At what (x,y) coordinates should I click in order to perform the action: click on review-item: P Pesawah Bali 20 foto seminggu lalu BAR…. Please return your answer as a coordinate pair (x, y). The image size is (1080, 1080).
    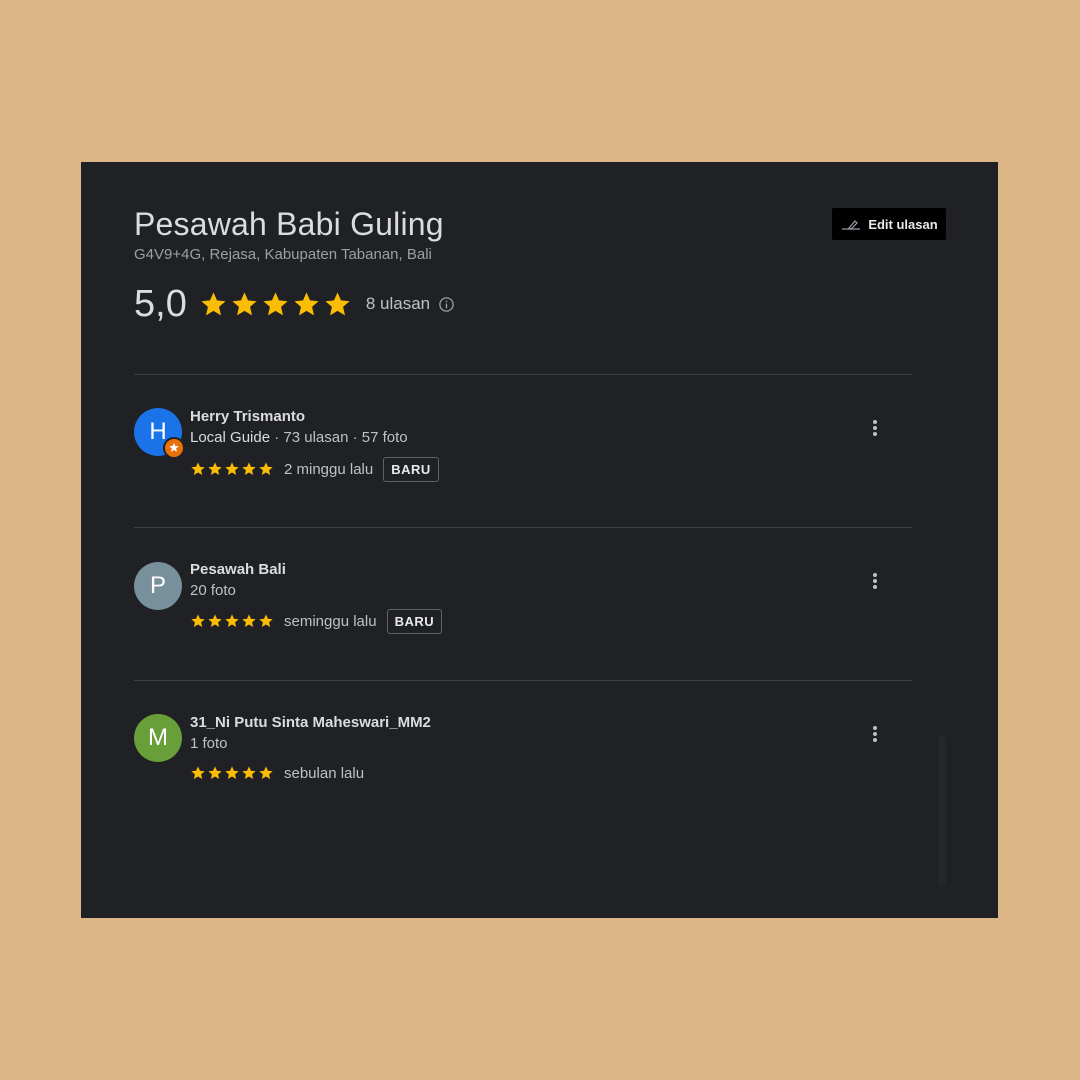
    Looking at the image, I should click on (514, 601).